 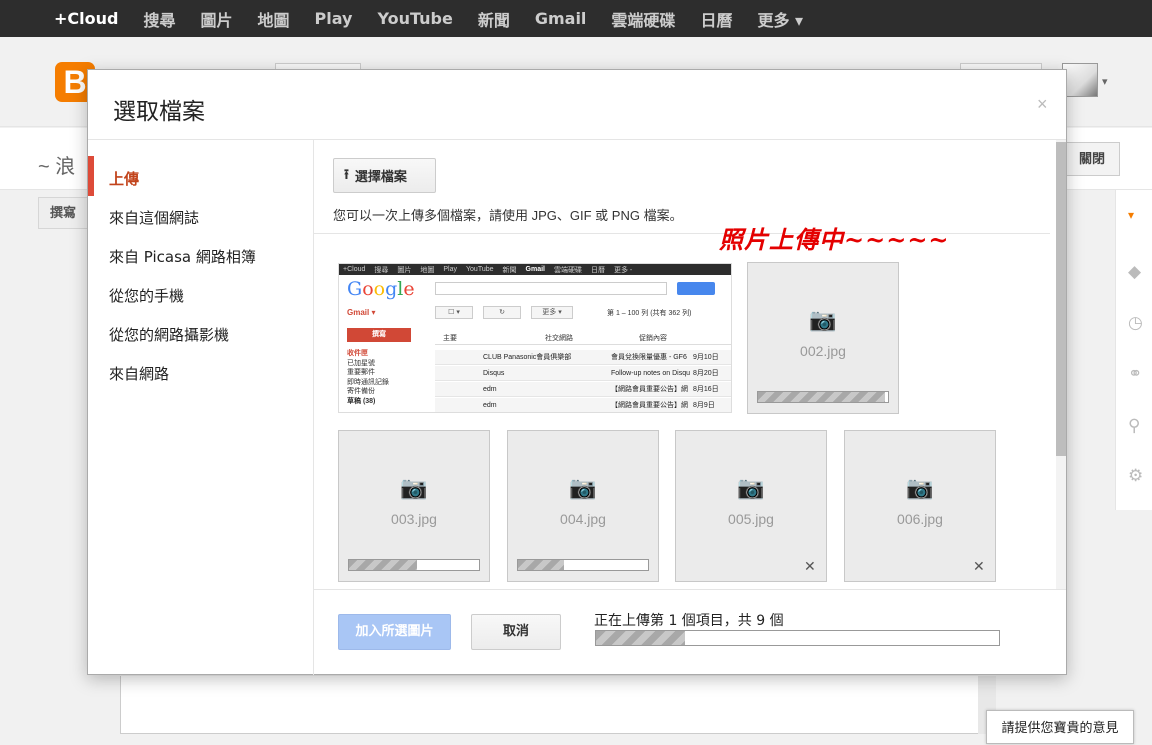 I want to click on feedback-button: 請提供您寶貴的意見, so click(x=1060, y=727).